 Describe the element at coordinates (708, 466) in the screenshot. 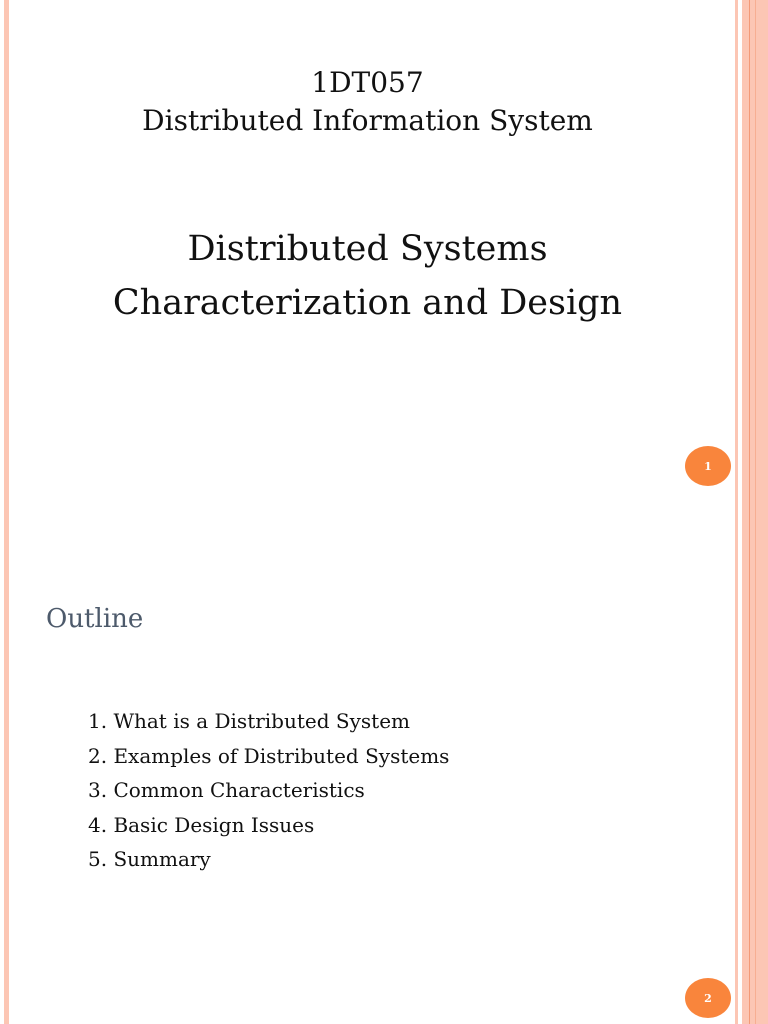

I see `slide-number-badge: 1` at that location.